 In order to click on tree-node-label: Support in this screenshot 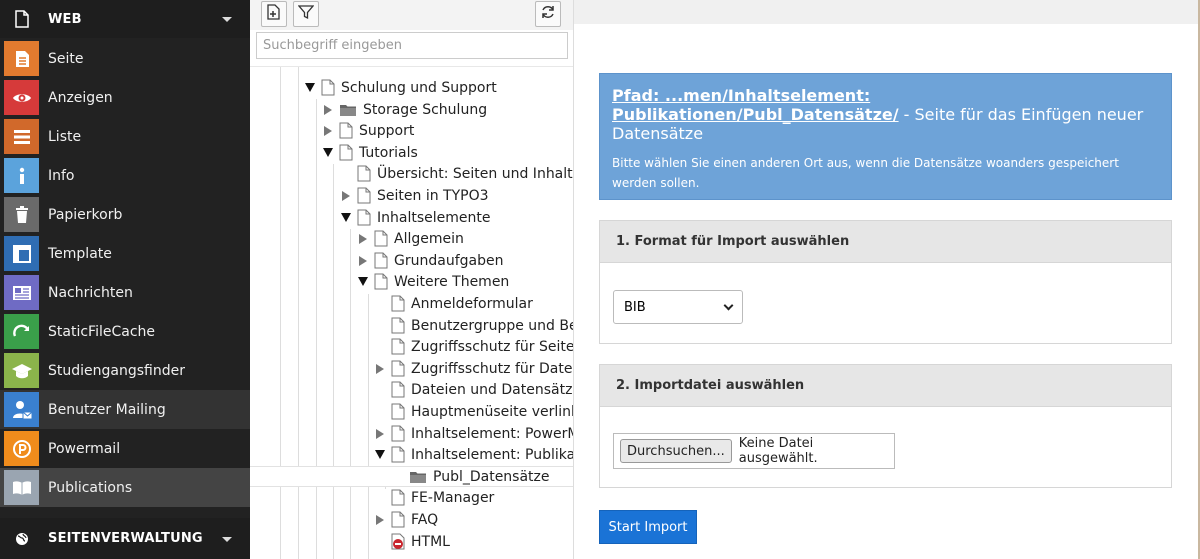, I will do `click(387, 130)`.